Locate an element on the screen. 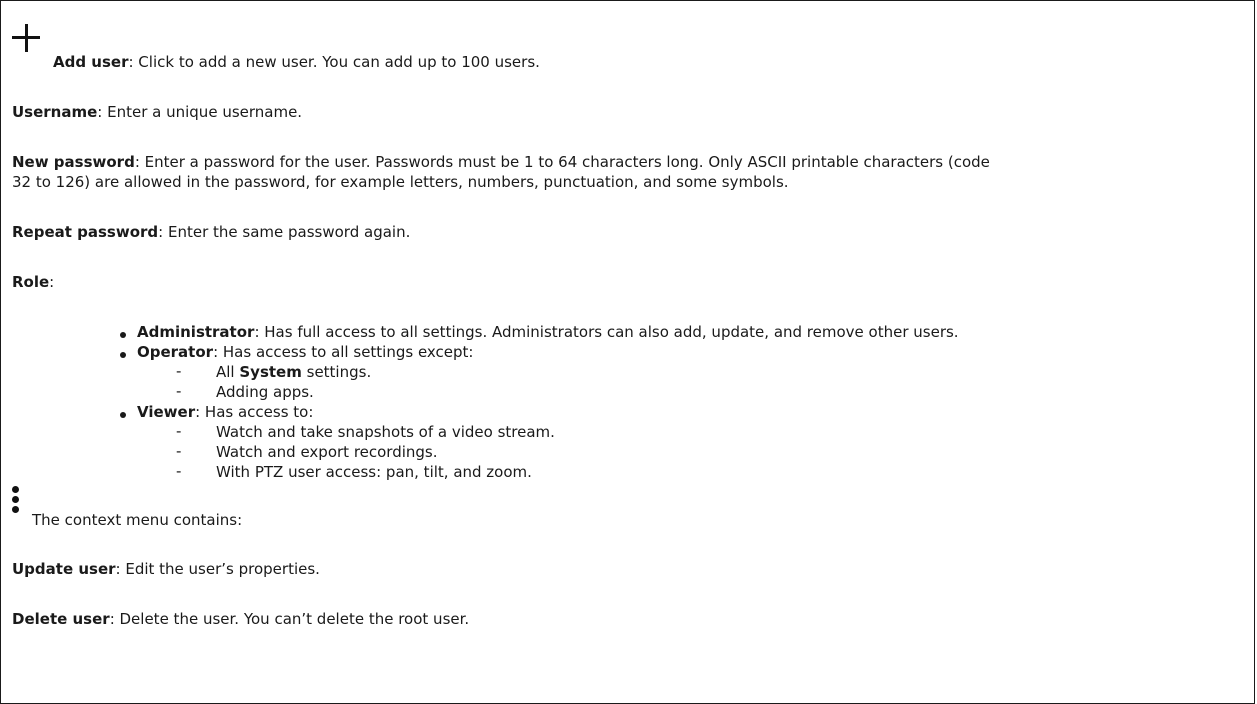  plus-icon is located at coordinates (26, 38).